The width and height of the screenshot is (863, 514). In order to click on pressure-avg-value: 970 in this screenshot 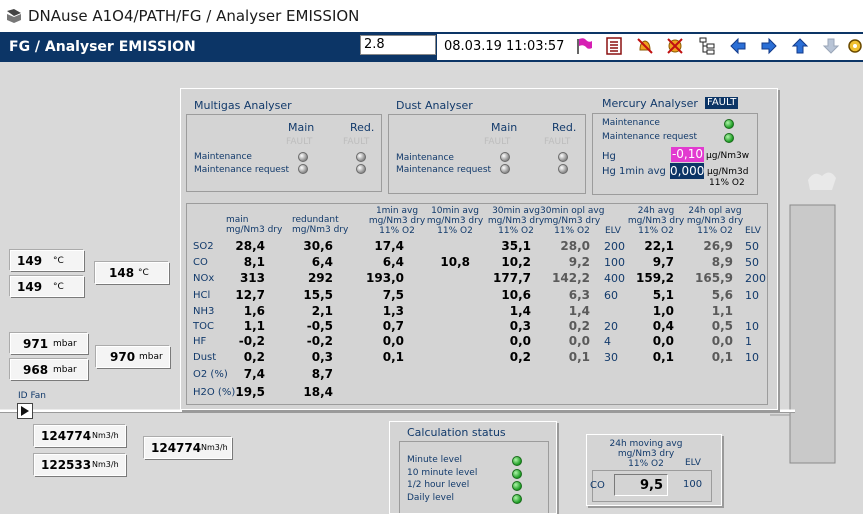, I will do `click(123, 357)`.